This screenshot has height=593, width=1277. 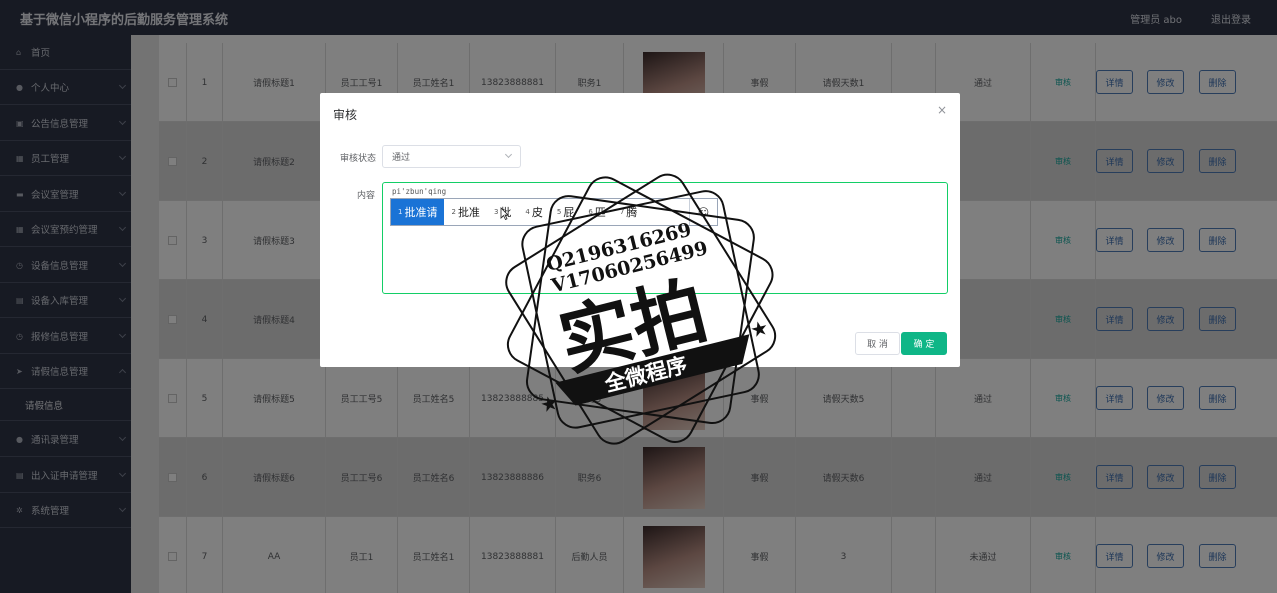 What do you see at coordinates (401, 158) in the screenshot?
I see `status-select-value: 通过` at bounding box center [401, 158].